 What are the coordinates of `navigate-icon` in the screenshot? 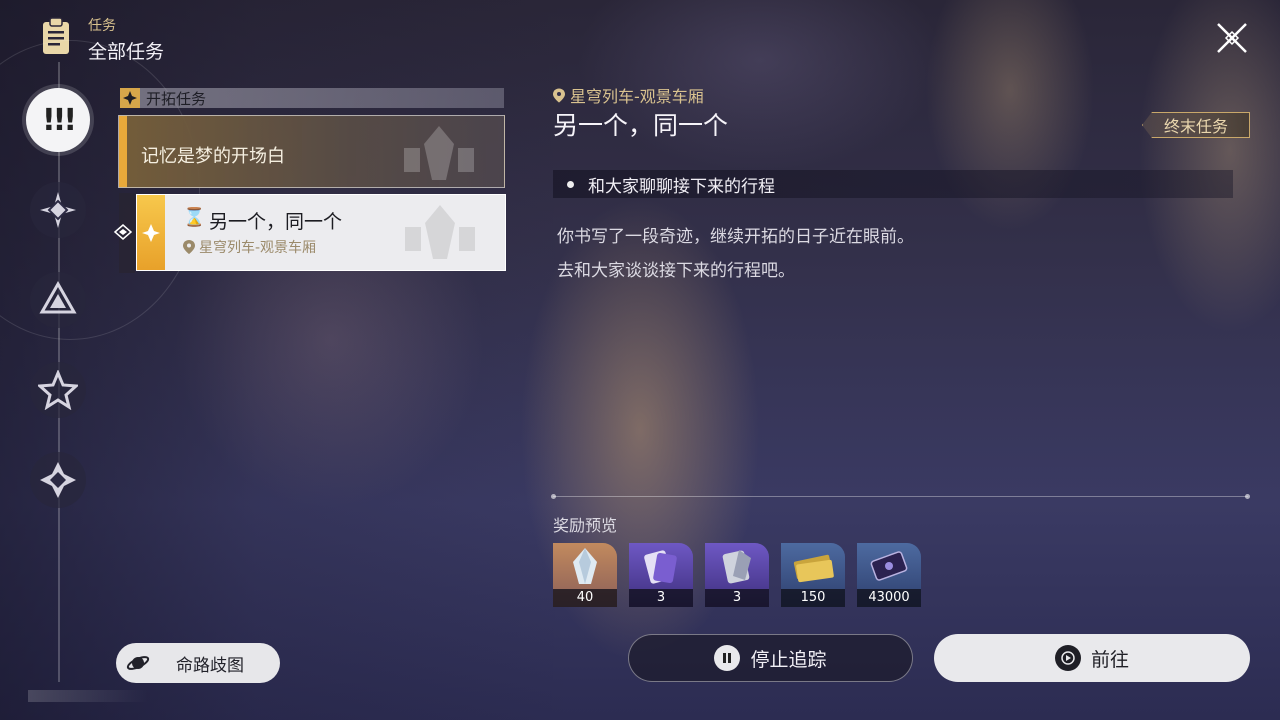 It's located at (1067, 658).